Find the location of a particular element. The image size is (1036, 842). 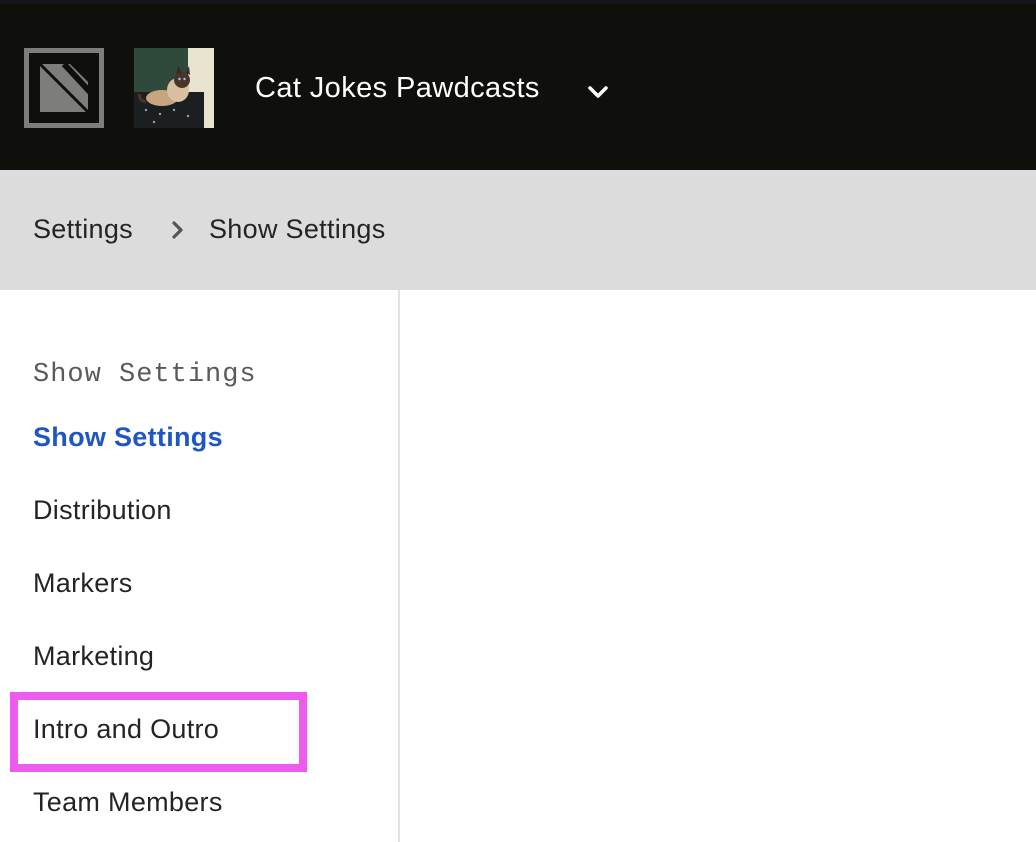

sidebar-item-marketing: Marketing is located at coordinates (93, 656).